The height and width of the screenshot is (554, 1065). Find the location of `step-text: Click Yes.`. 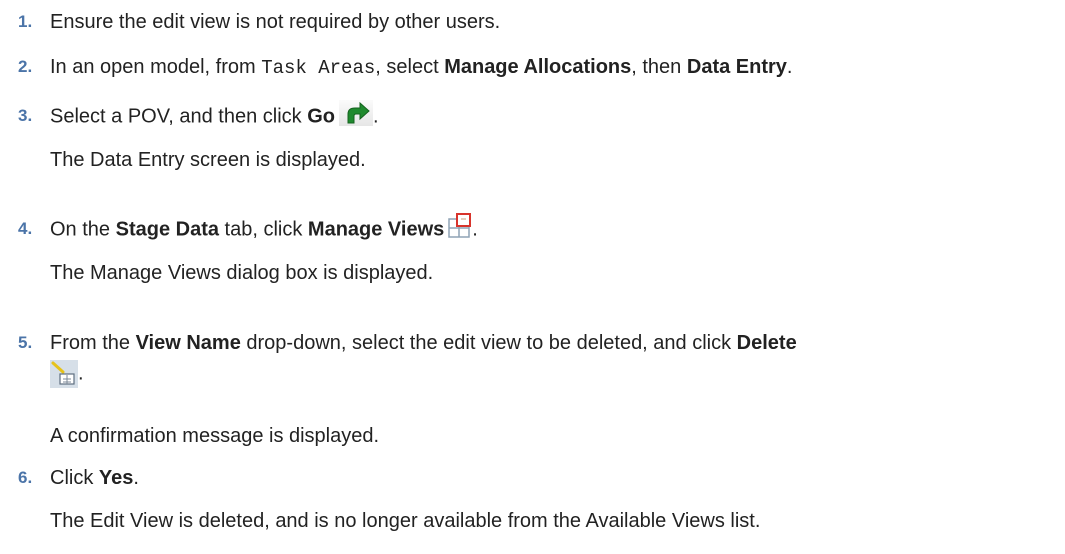

step-text: Click Yes. is located at coordinates (94, 478).